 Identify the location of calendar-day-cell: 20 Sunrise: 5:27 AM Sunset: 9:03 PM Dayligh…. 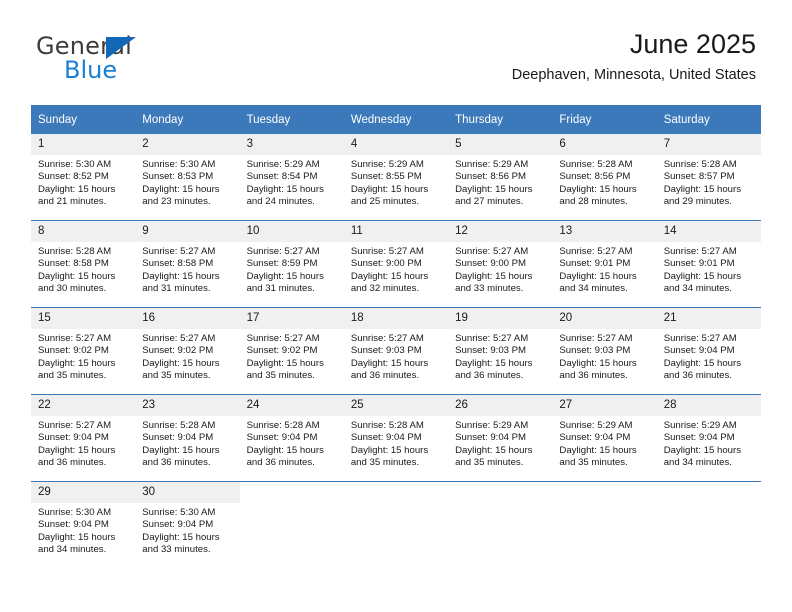
(604, 351).